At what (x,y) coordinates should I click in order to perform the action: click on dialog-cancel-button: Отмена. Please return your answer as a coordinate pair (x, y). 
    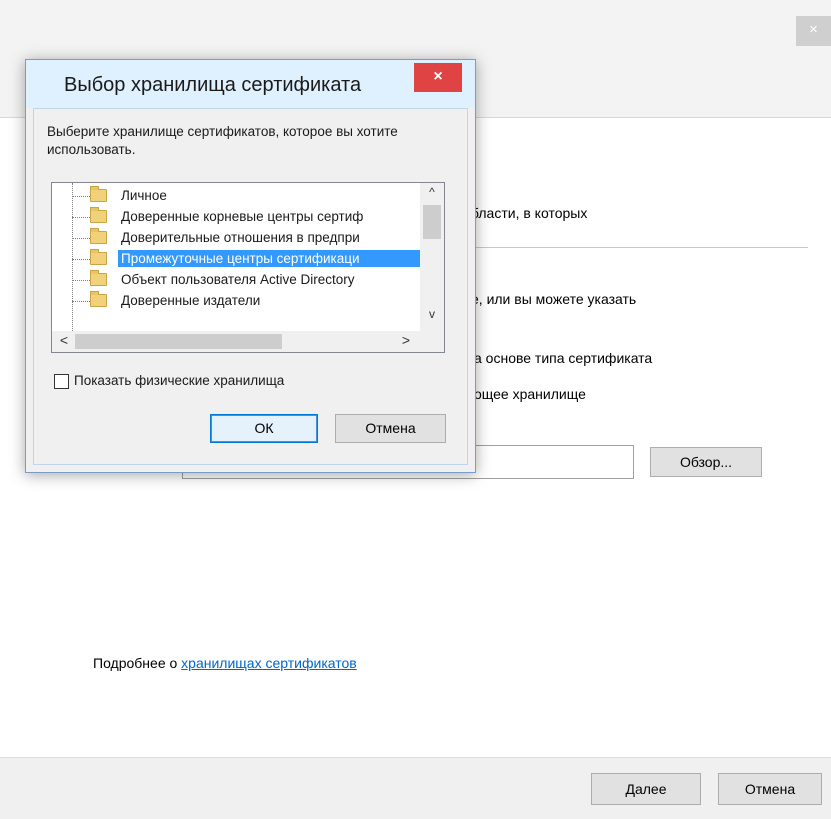
    Looking at the image, I should click on (390, 428).